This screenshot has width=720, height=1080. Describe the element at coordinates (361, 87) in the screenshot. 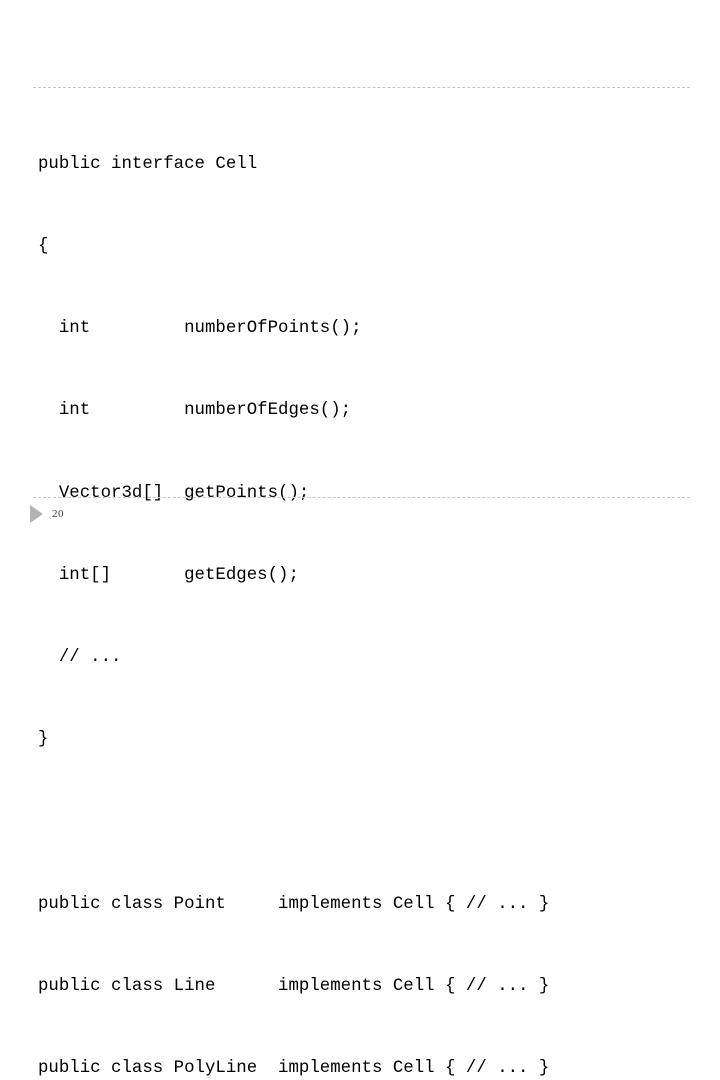

I see `top-divider-rule` at that location.